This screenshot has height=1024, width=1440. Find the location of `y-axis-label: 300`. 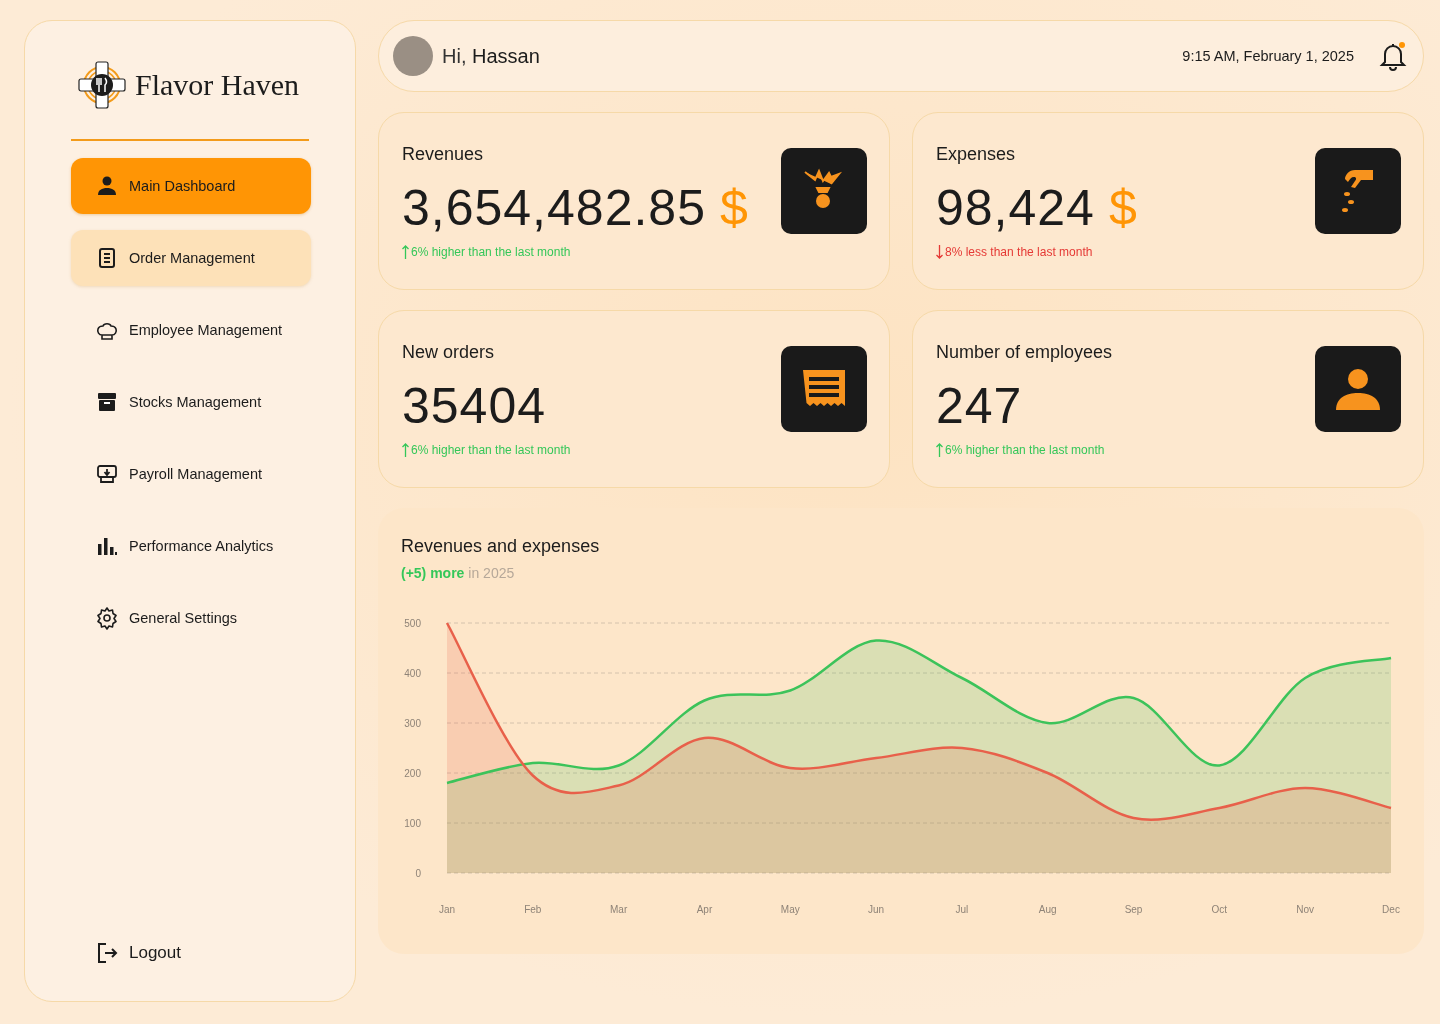

y-axis-label: 300 is located at coordinates (412, 723).